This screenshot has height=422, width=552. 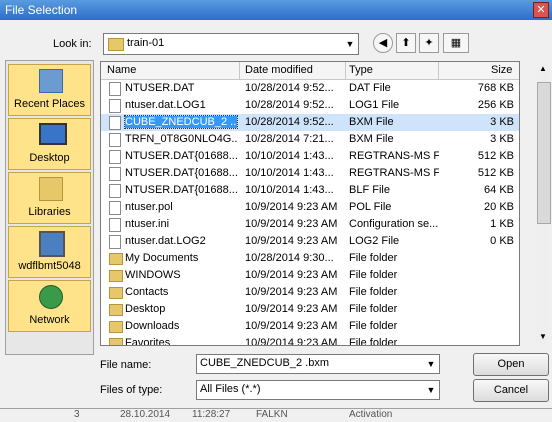 I want to click on file-type-cell: POL File, so click(x=370, y=207).